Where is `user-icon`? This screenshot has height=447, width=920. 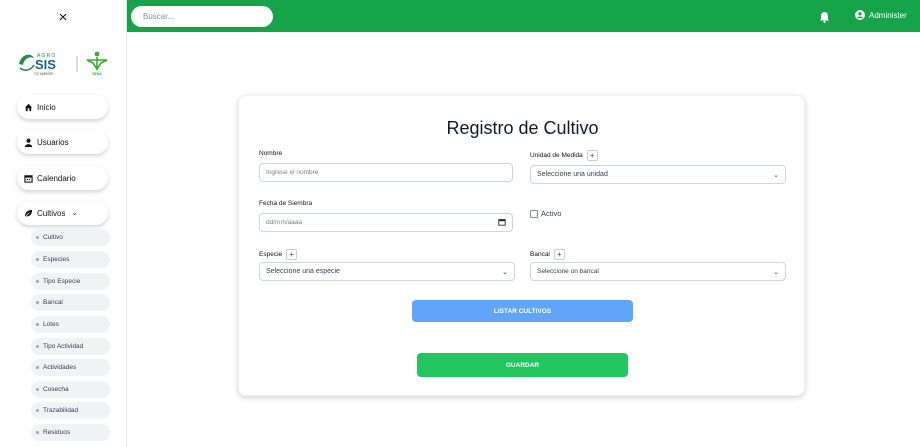 user-icon is located at coordinates (28, 142).